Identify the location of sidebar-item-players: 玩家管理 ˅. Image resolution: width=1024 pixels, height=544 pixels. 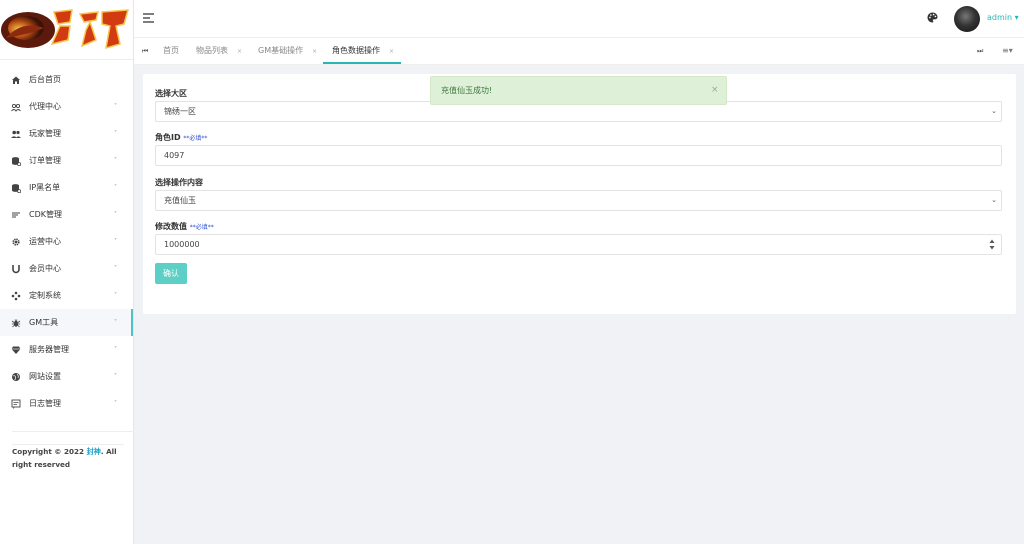
(66, 133).